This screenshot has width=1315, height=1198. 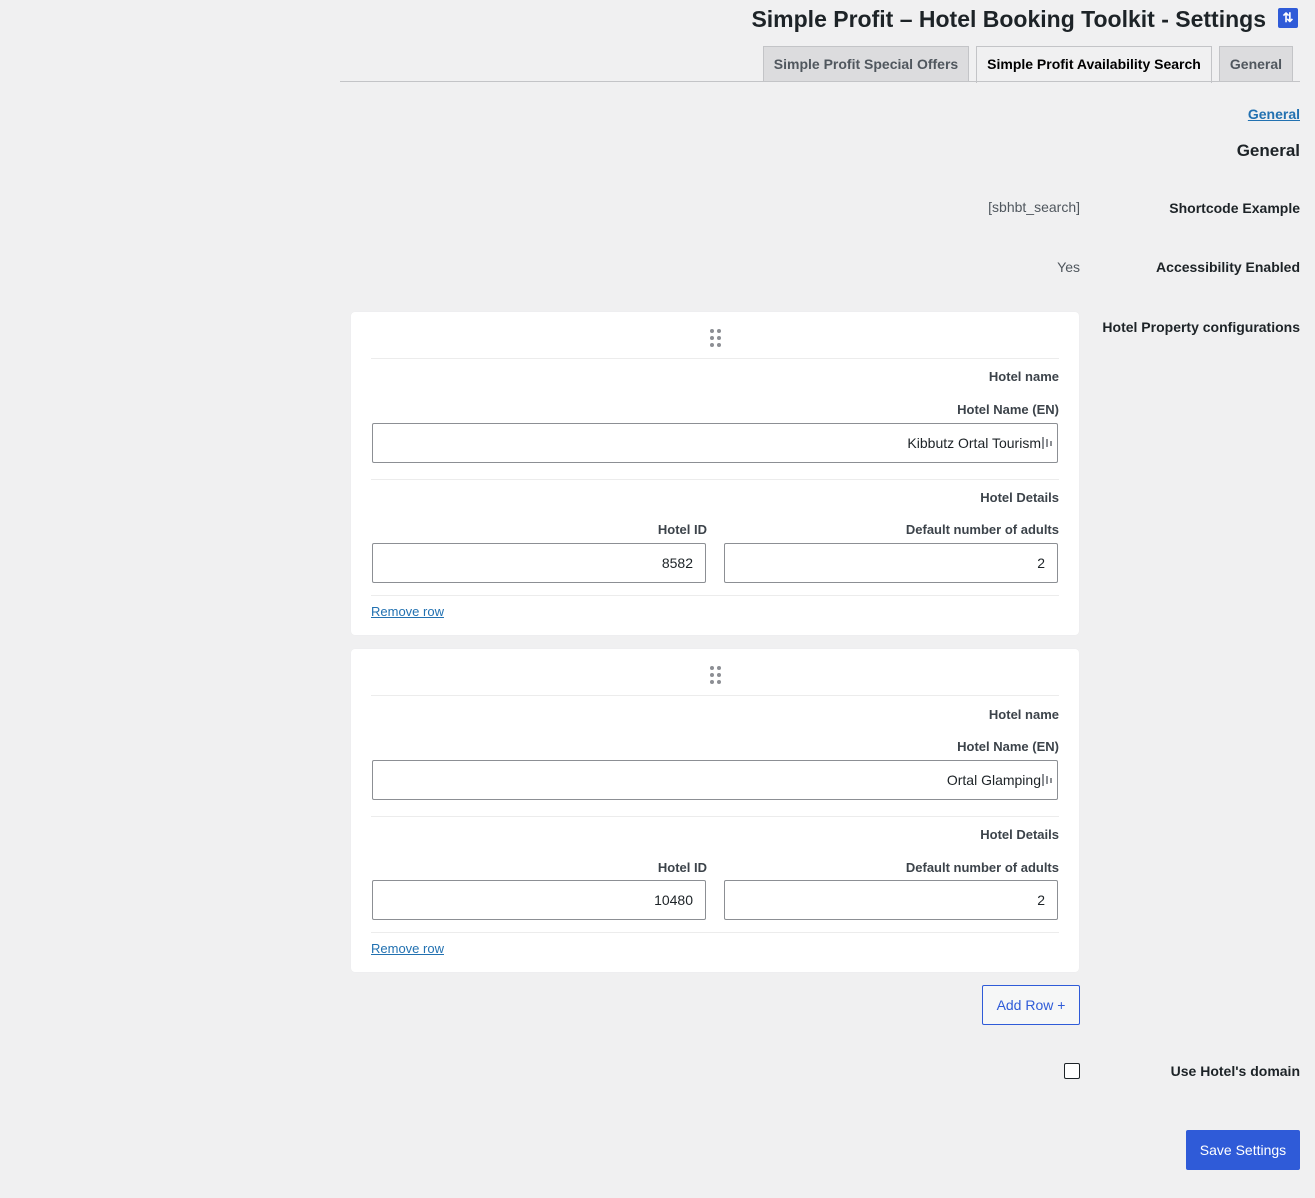 What do you see at coordinates (1288, 18) in the screenshot?
I see `sort-arrows-icon: ⇅` at bounding box center [1288, 18].